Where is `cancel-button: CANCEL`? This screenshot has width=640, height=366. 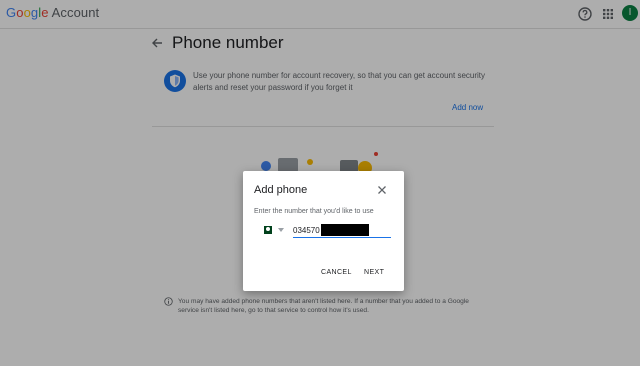 cancel-button: CANCEL is located at coordinates (336, 272).